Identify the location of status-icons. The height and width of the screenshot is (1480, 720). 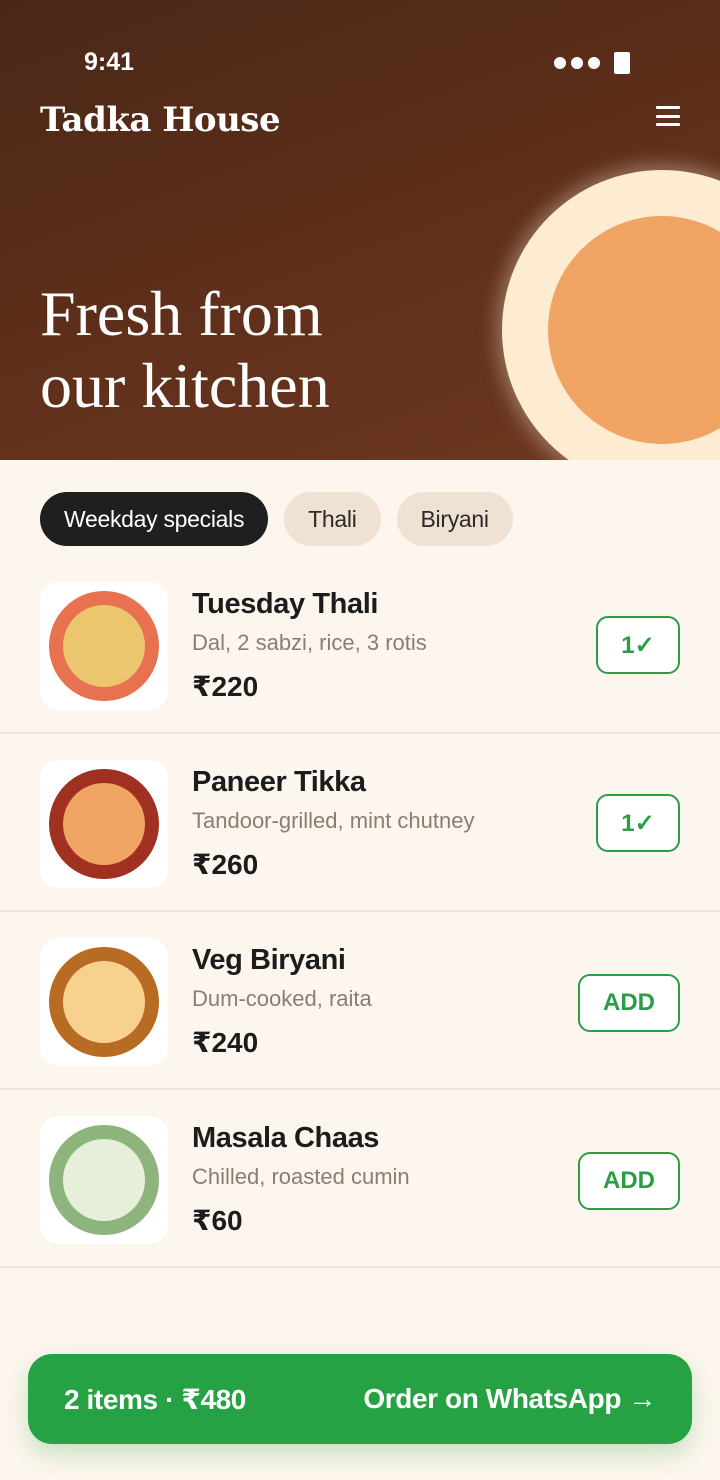
(592, 63).